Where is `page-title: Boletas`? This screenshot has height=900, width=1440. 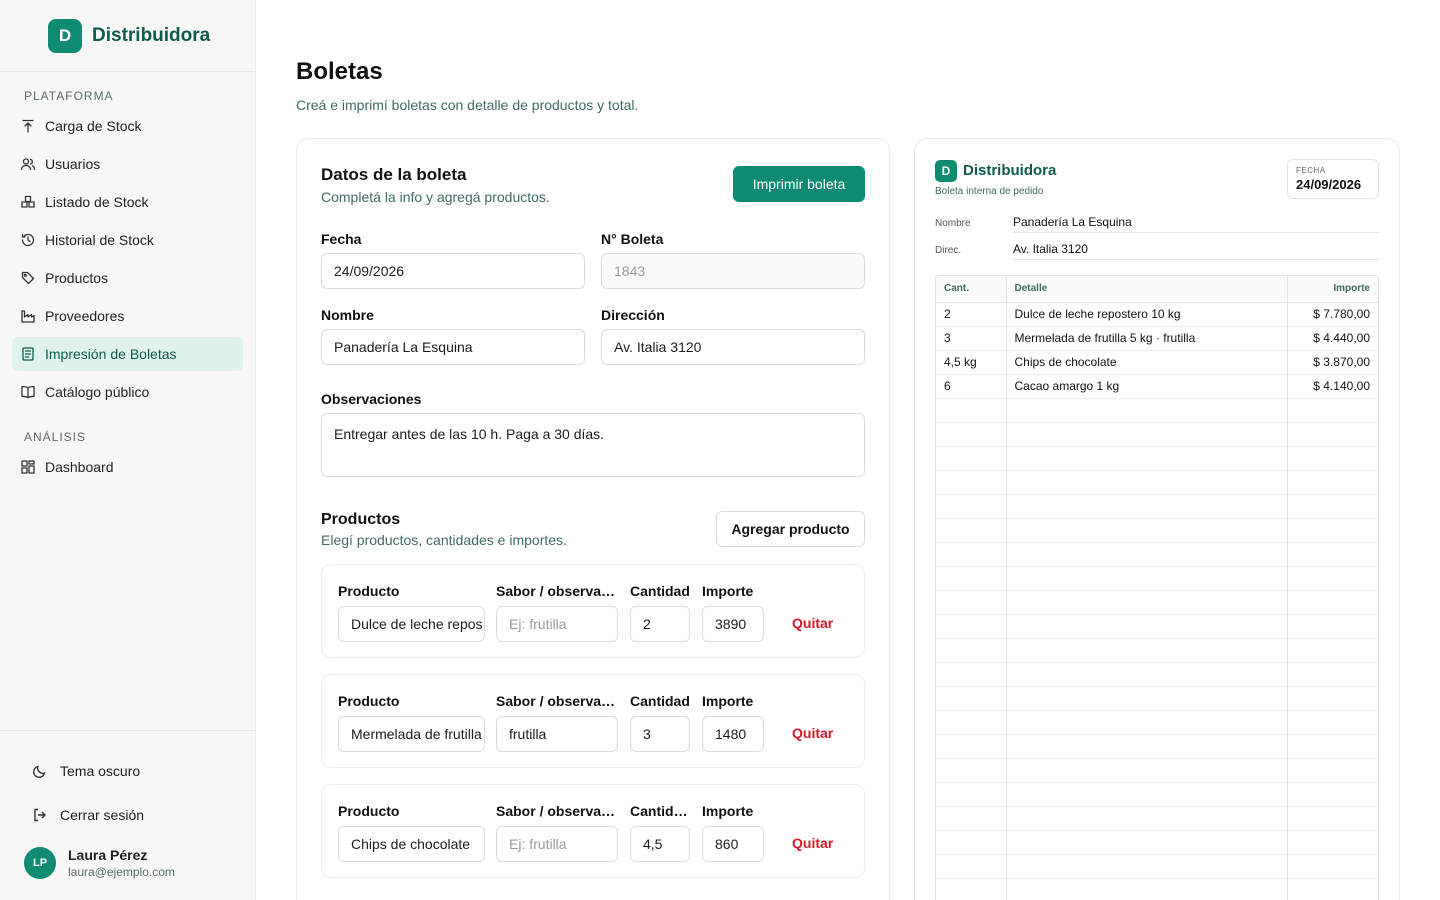 page-title: Boletas is located at coordinates (339, 71).